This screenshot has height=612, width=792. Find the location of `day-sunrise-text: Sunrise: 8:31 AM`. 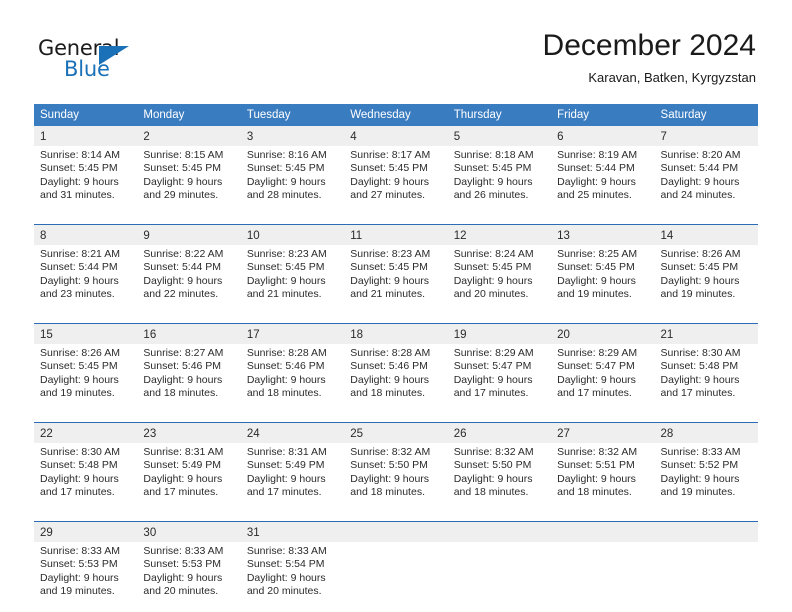

day-sunrise-text: Sunrise: 8:31 AM is located at coordinates (286, 452).